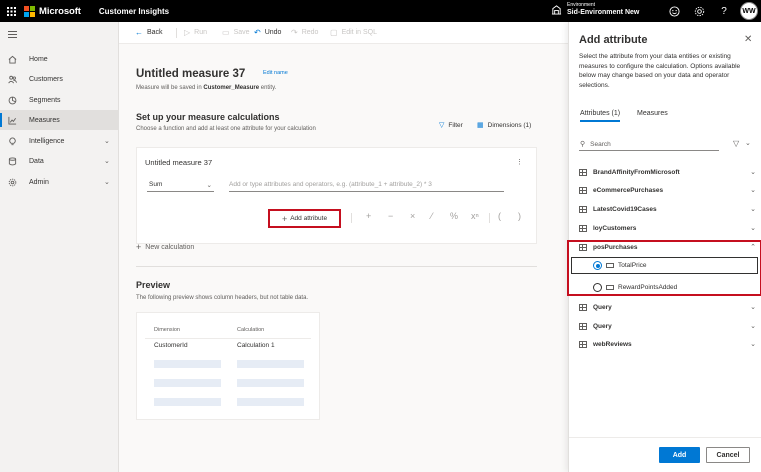  I want to click on filter-button: ▽ Filter, so click(451, 125).